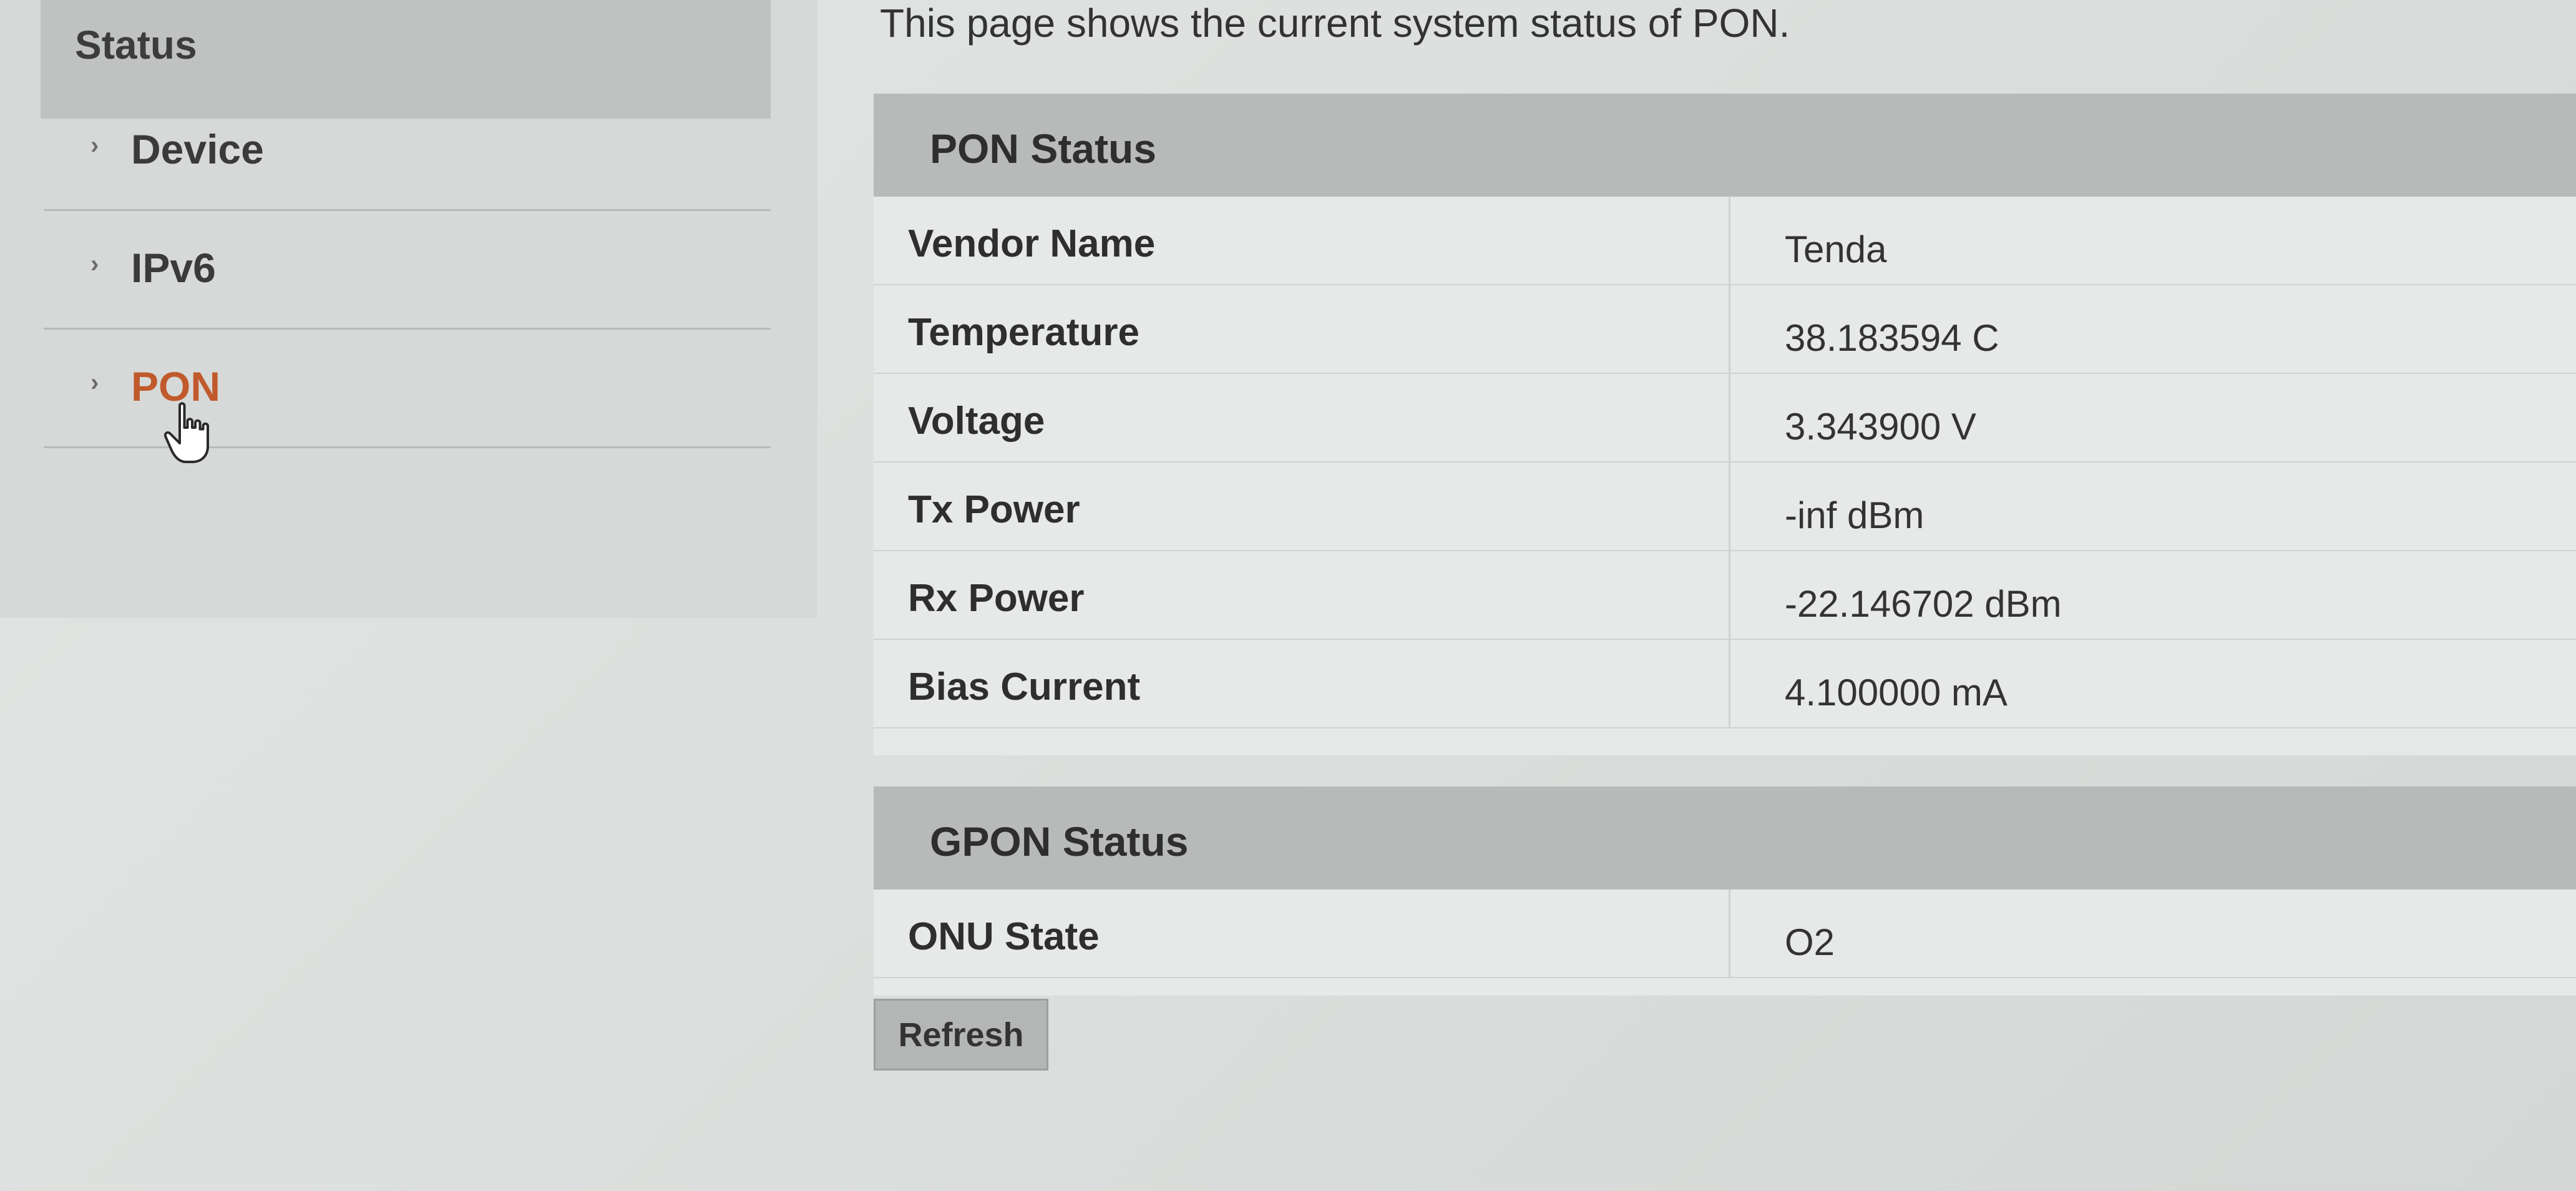  I want to click on row-value: -inf dBm, so click(1855, 515).